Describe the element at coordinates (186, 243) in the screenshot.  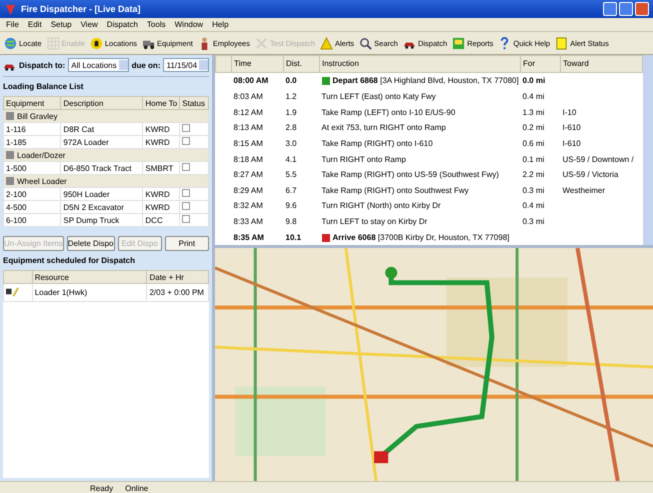
I see `action-button: Print` at that location.